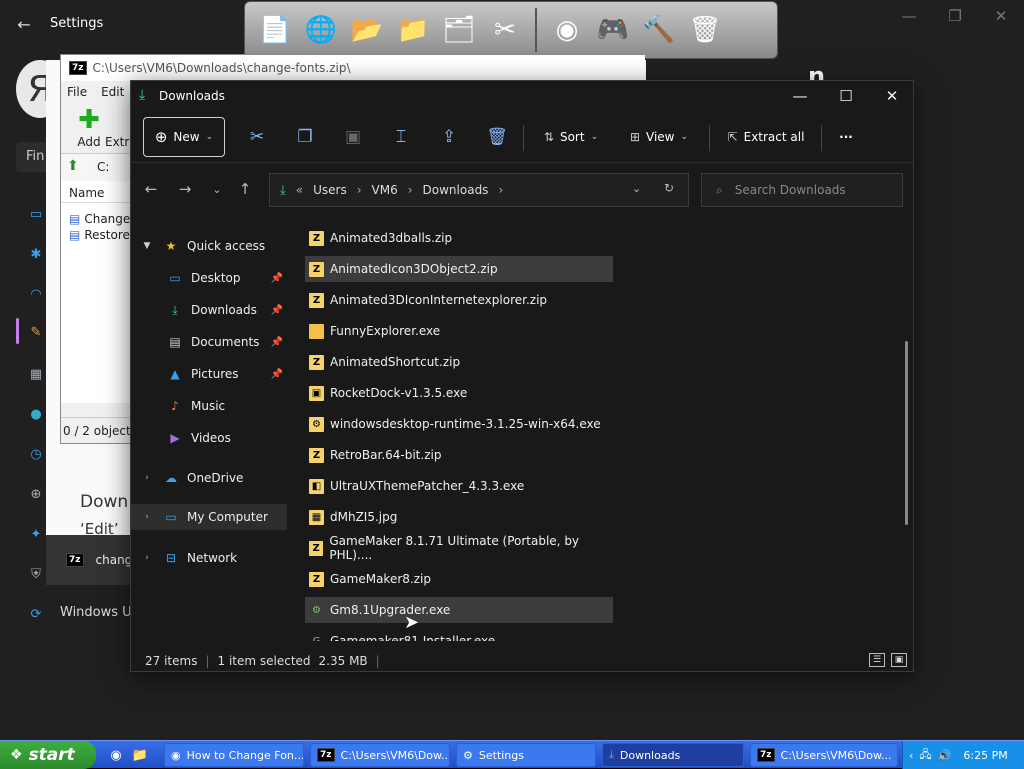  What do you see at coordinates (497, 137) in the screenshot?
I see `delete-icon: 🗑` at bounding box center [497, 137].